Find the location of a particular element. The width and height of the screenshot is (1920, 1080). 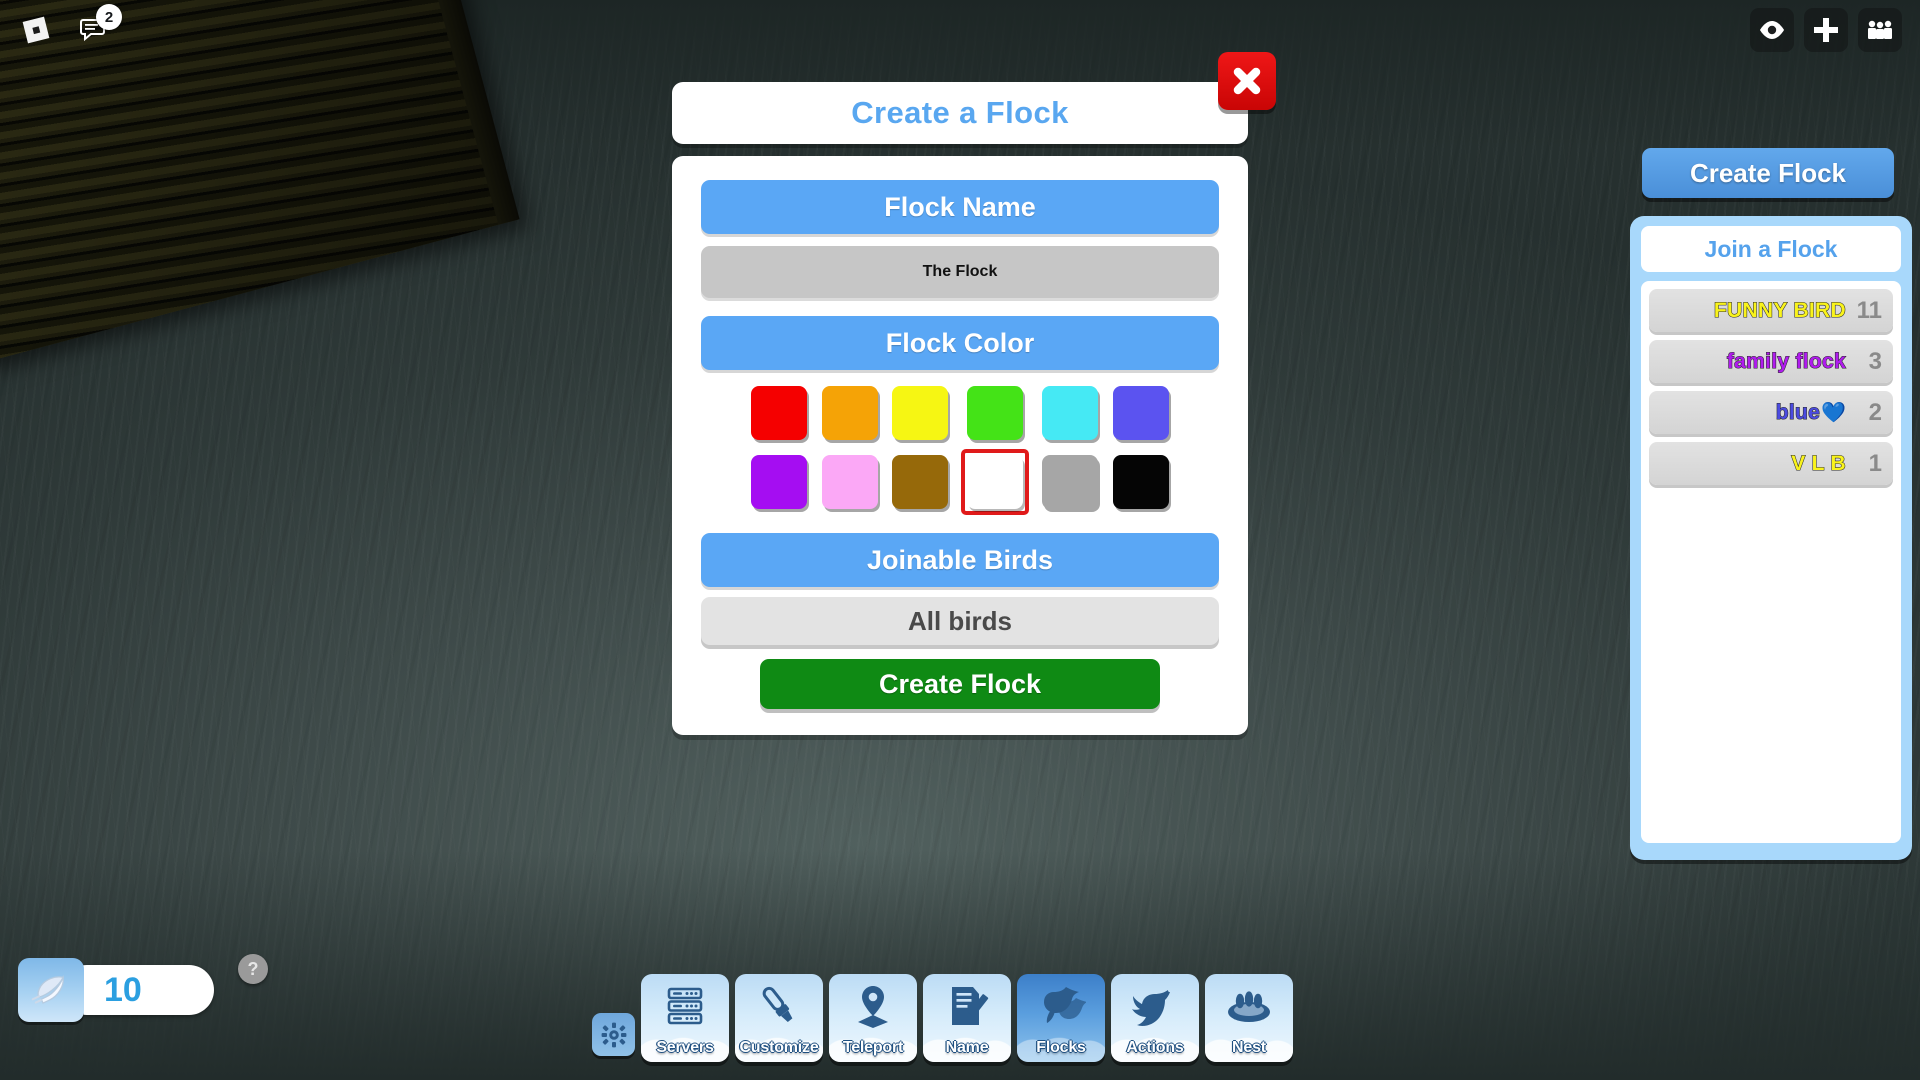

color-swatch-cyan is located at coordinates (1070, 413).